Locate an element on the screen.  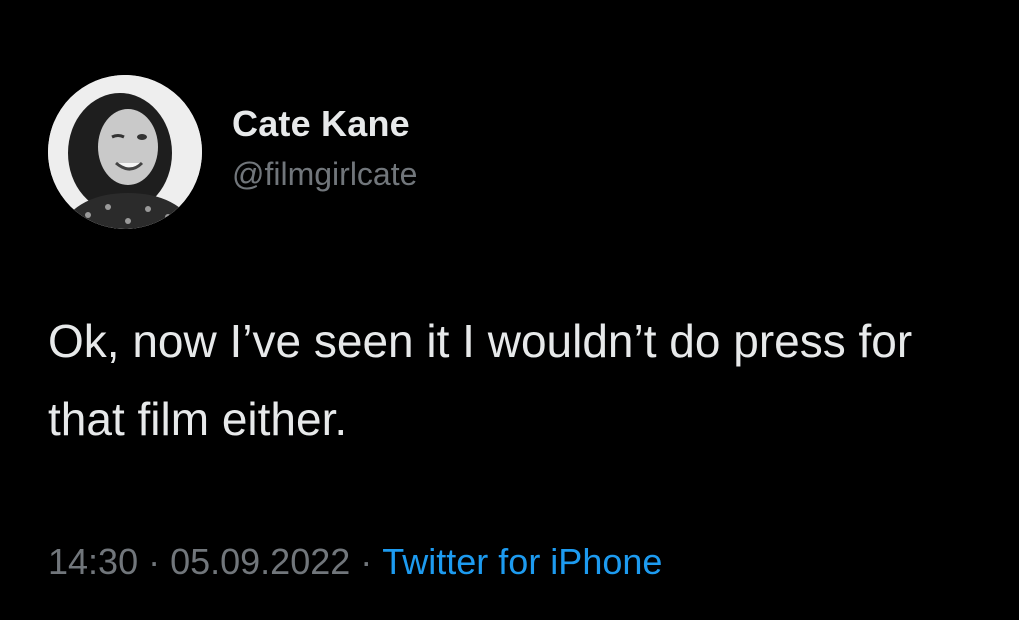
tweet-meta: 14:30 · 05.09.2022 · Twitter for iPhone is located at coordinates (355, 562).